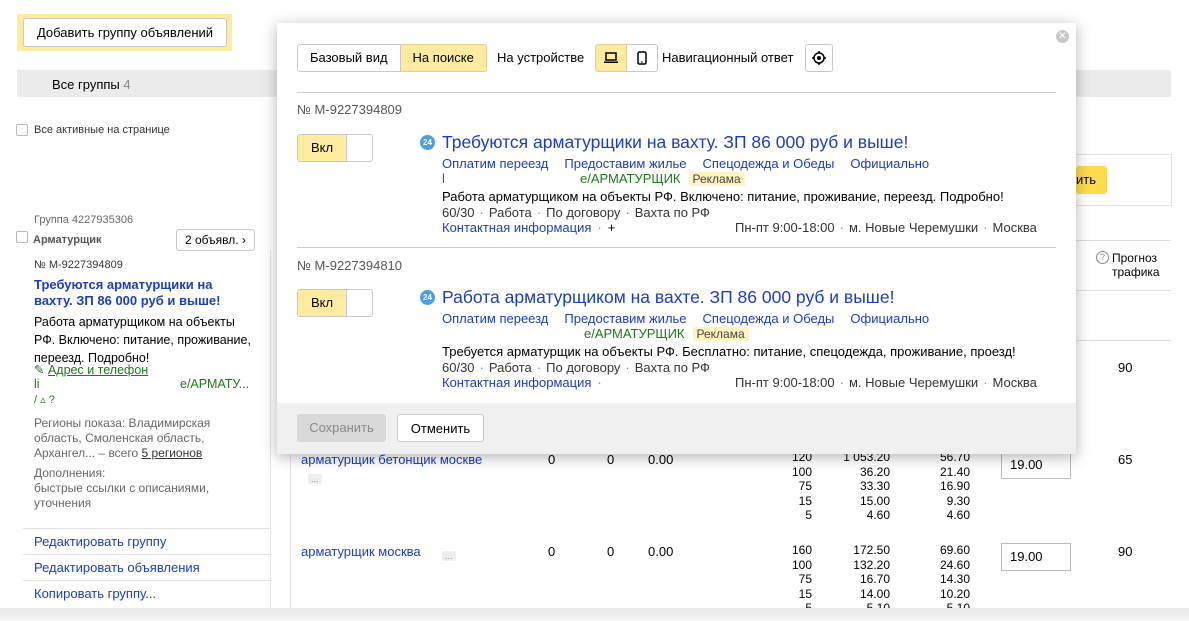  Describe the element at coordinates (805, 579) in the screenshot. I see `volume-value: 75` at that location.